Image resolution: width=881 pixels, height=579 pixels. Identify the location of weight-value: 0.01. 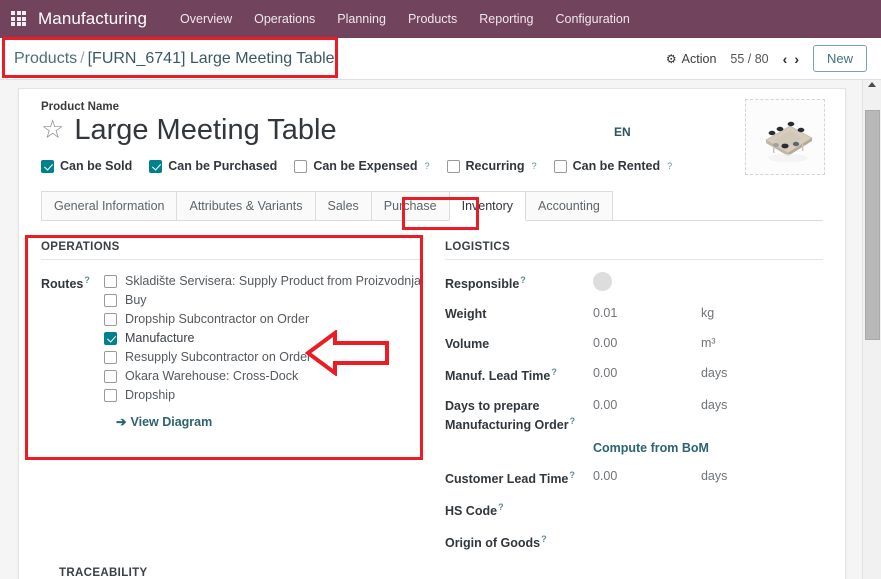
(647, 313).